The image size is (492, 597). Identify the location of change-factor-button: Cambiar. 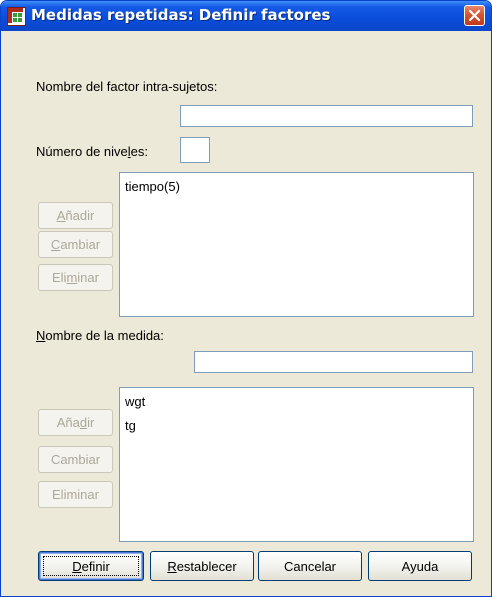
(75, 244).